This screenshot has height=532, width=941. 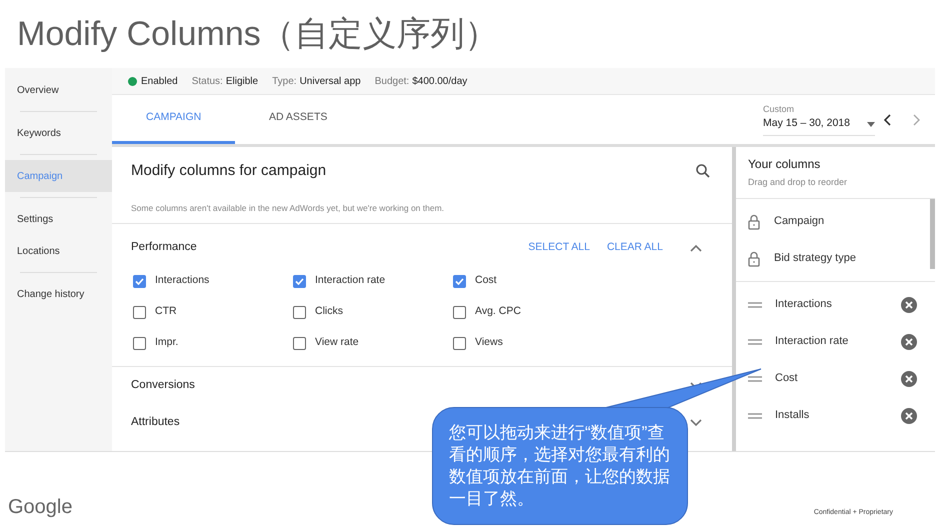 I want to click on column-name: Interaction rate, so click(x=811, y=342).